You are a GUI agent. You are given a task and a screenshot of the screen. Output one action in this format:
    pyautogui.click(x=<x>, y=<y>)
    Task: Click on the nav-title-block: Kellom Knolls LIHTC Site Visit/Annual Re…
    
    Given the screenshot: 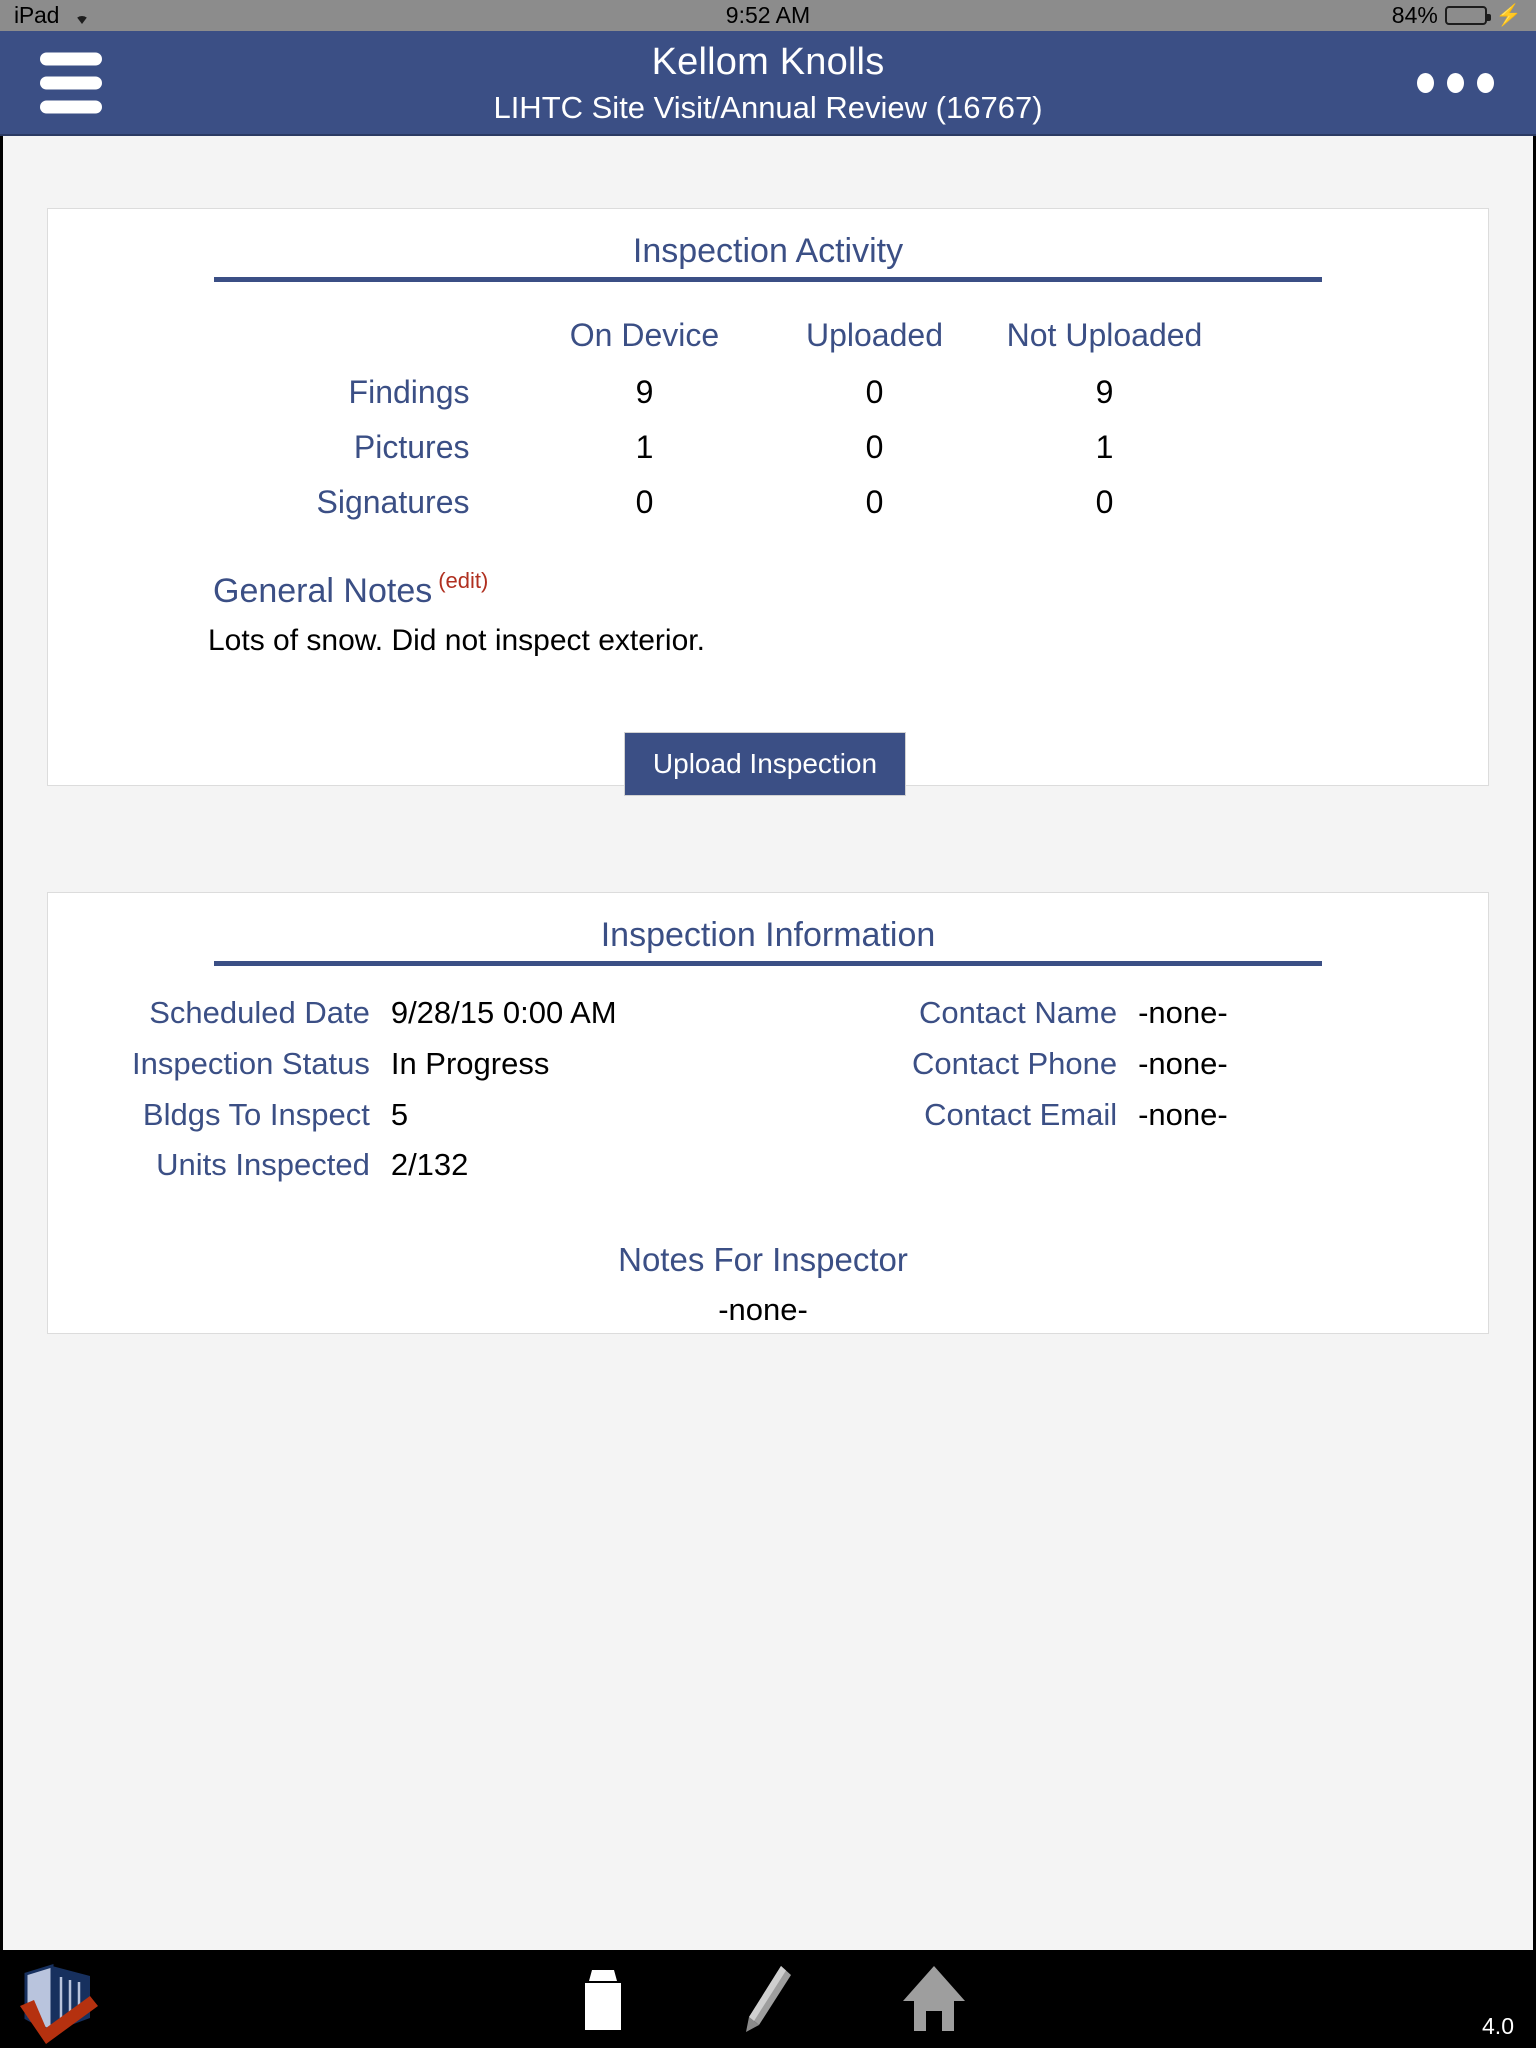 What is the action you would take?
    pyautogui.click(x=768, y=83)
    